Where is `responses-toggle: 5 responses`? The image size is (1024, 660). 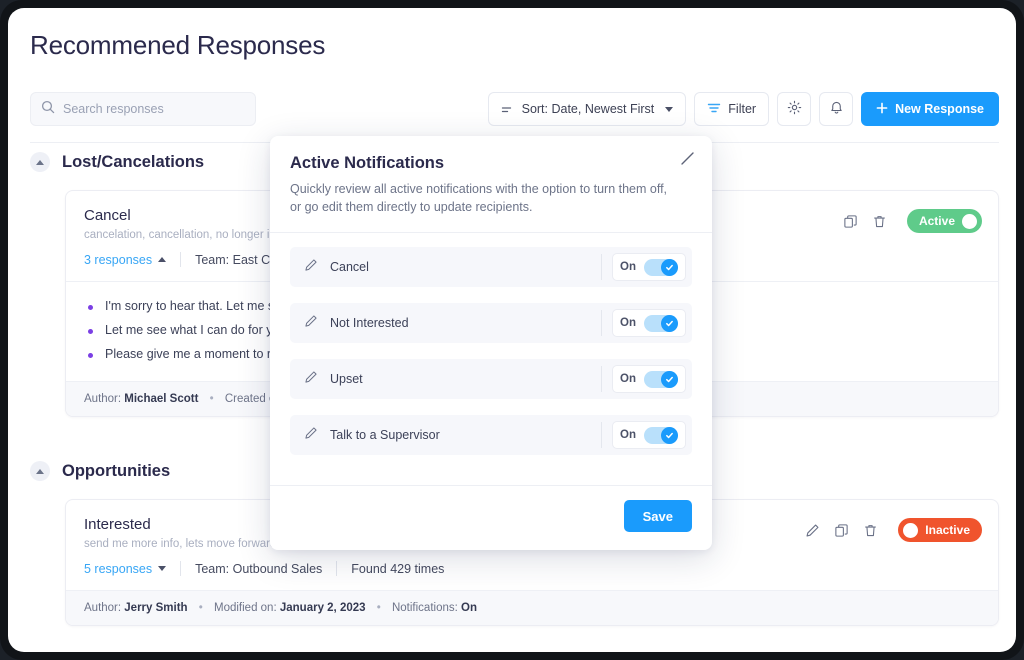
responses-toggle: 5 responses is located at coordinates (125, 568).